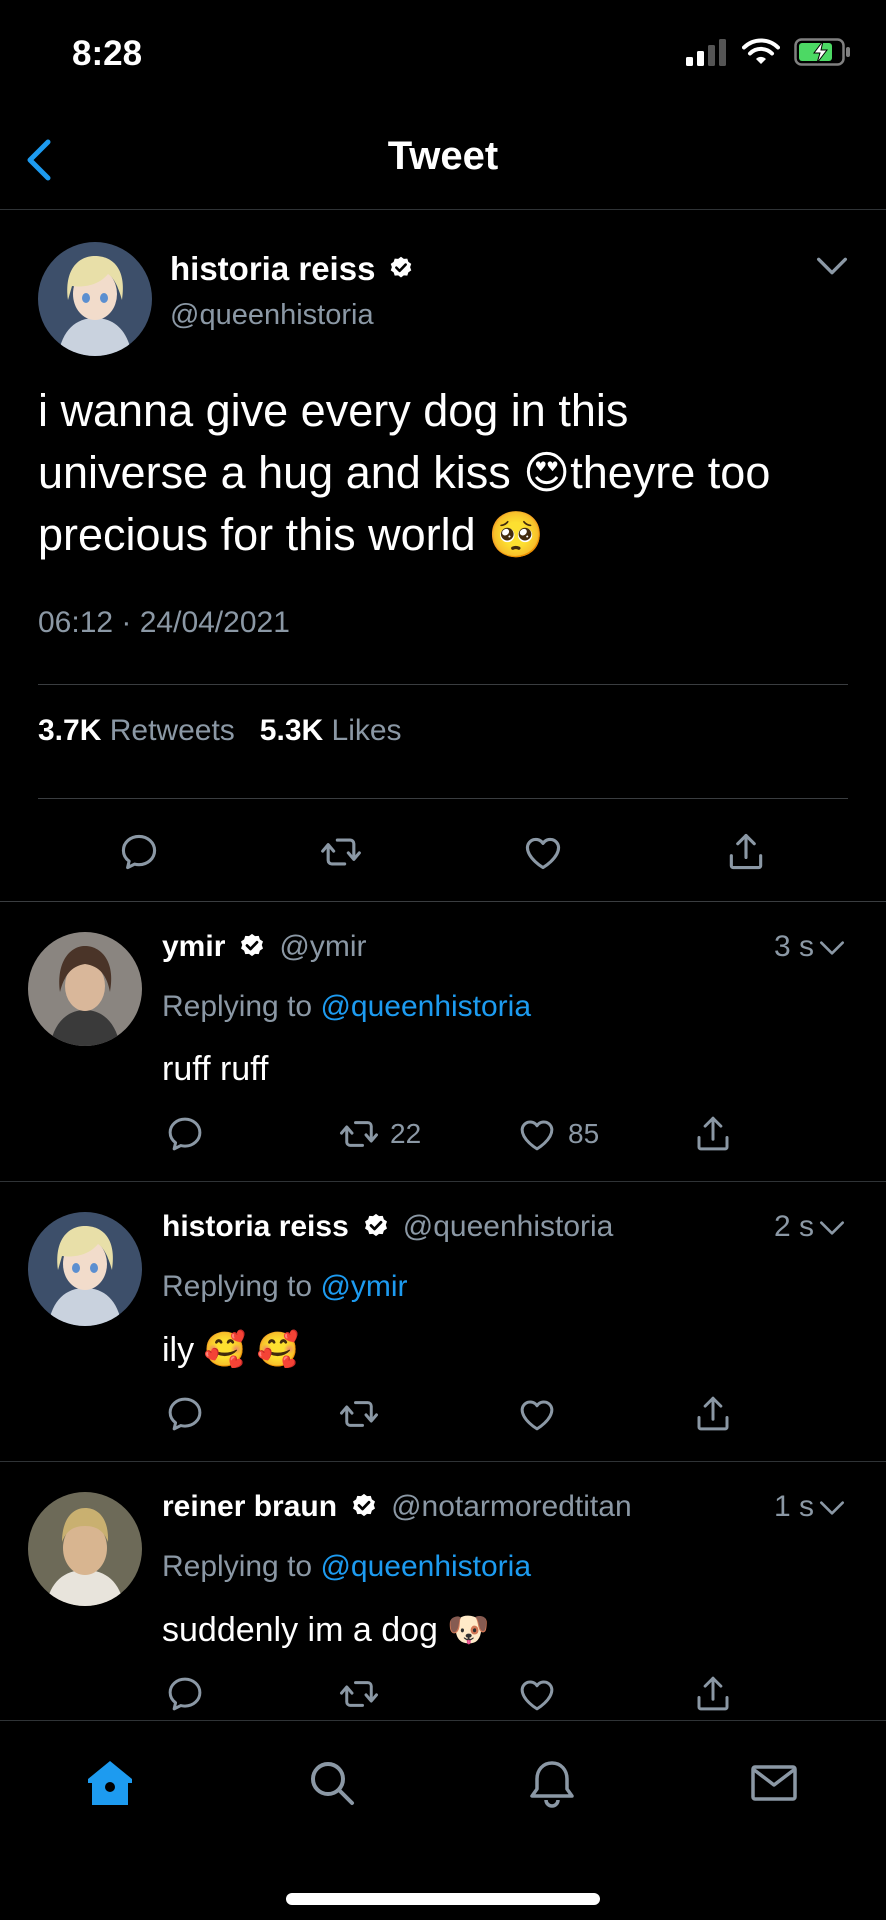  Describe the element at coordinates (508, 1227) in the screenshot. I see `reply-author-handle: @queenhistoria` at that location.